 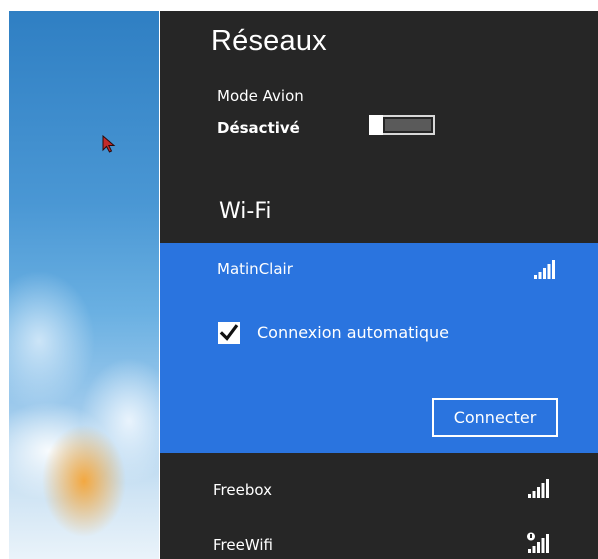 I want to click on network-name: Freebox, so click(x=242, y=490).